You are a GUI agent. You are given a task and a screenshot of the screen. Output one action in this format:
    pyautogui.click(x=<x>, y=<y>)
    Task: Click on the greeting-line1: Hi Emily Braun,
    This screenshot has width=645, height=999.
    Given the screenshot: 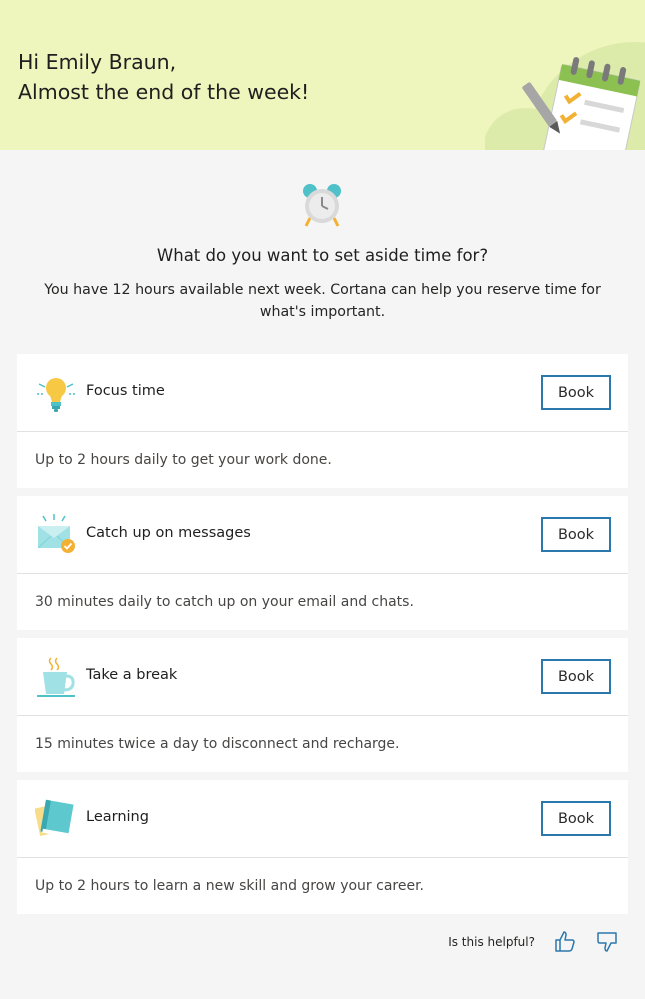 What is the action you would take?
    pyautogui.click(x=97, y=62)
    